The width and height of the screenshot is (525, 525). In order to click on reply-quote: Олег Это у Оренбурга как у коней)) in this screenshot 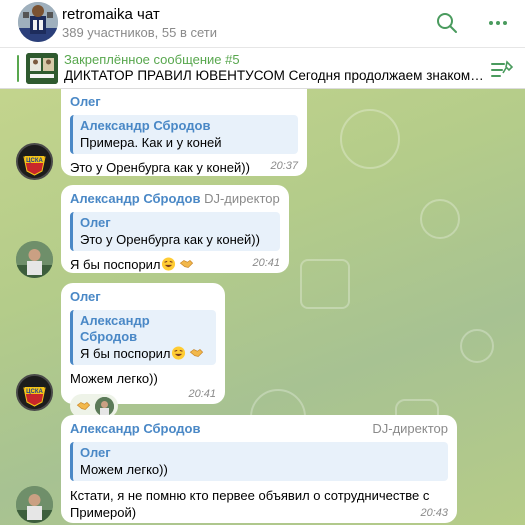, I will do `click(175, 231)`.